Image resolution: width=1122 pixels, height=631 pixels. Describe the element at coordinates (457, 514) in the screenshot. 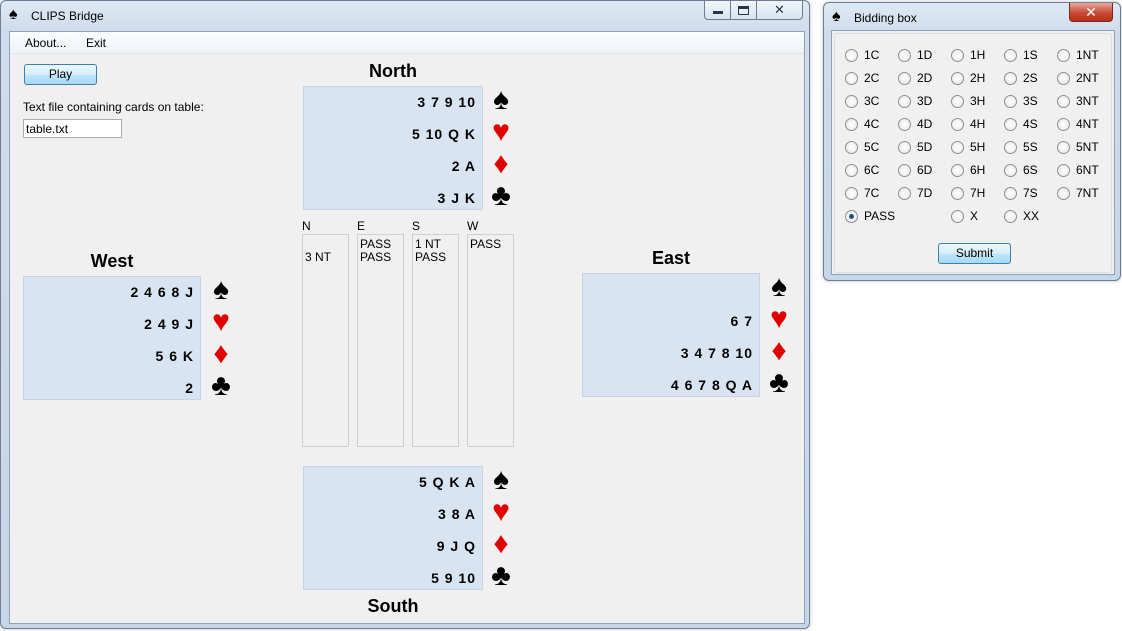

I see `south-hearts-cards: 3 8 A` at that location.